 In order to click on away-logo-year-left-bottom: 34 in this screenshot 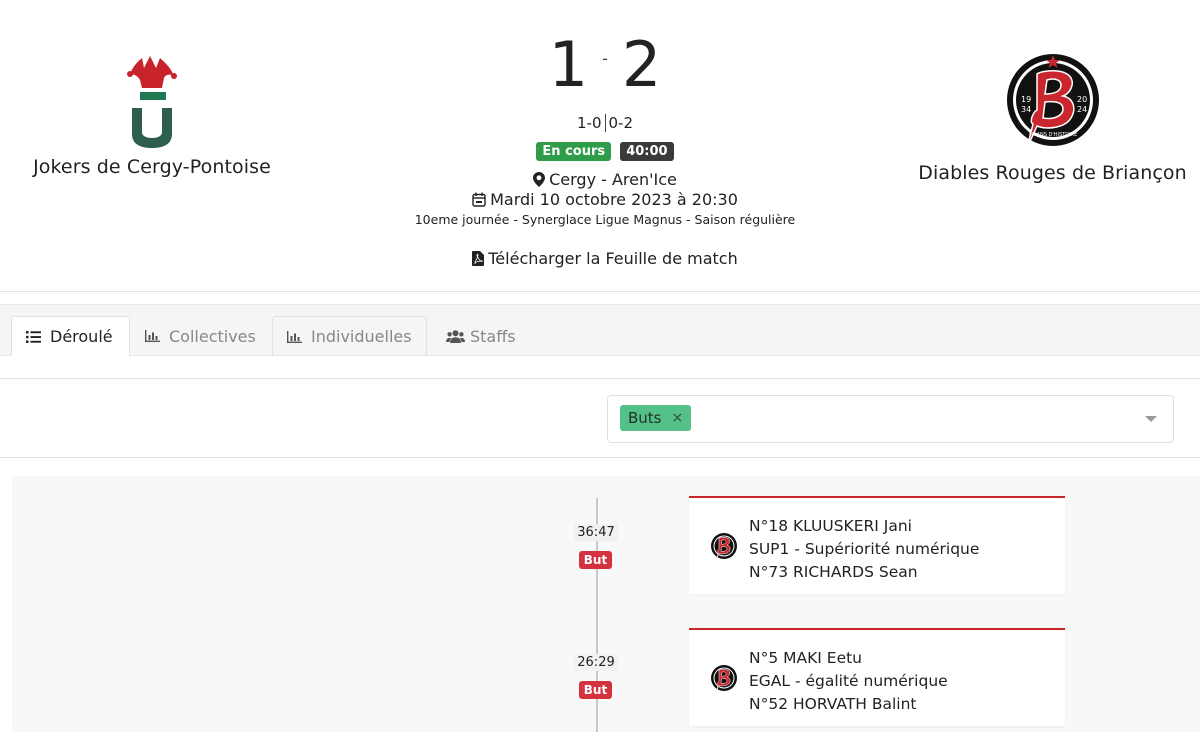, I will do `click(1026, 109)`.